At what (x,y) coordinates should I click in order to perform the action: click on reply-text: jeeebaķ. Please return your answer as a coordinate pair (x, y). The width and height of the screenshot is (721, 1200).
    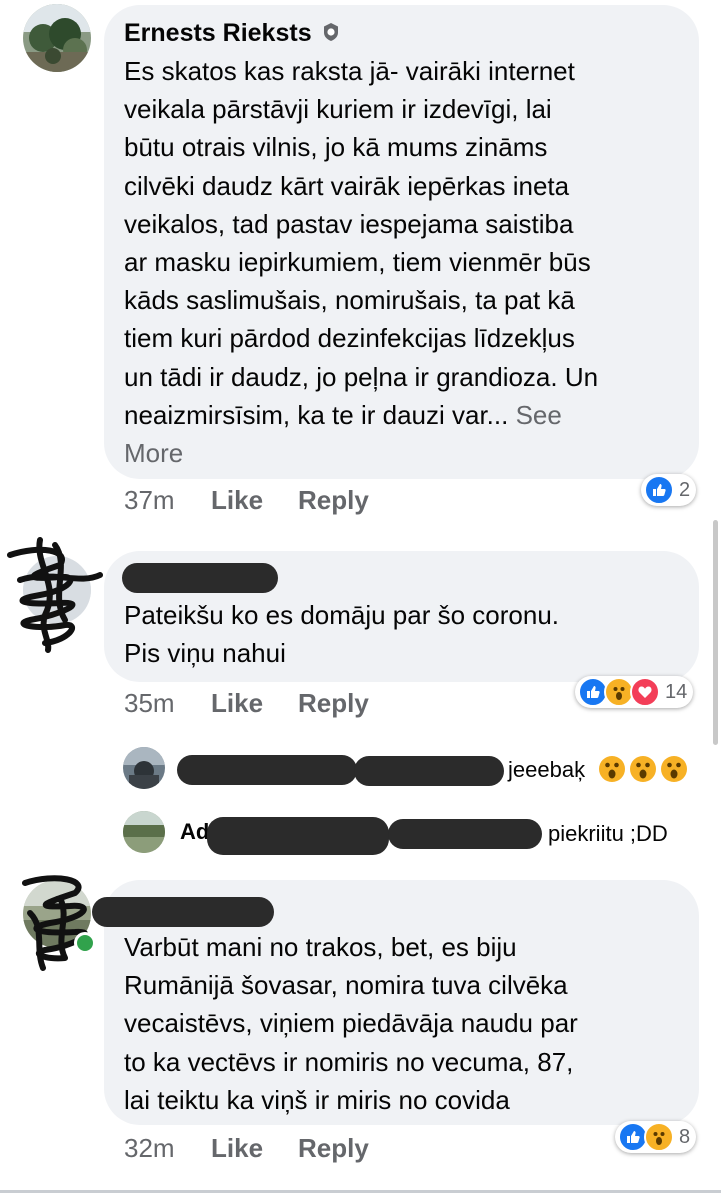
    Looking at the image, I should click on (547, 769).